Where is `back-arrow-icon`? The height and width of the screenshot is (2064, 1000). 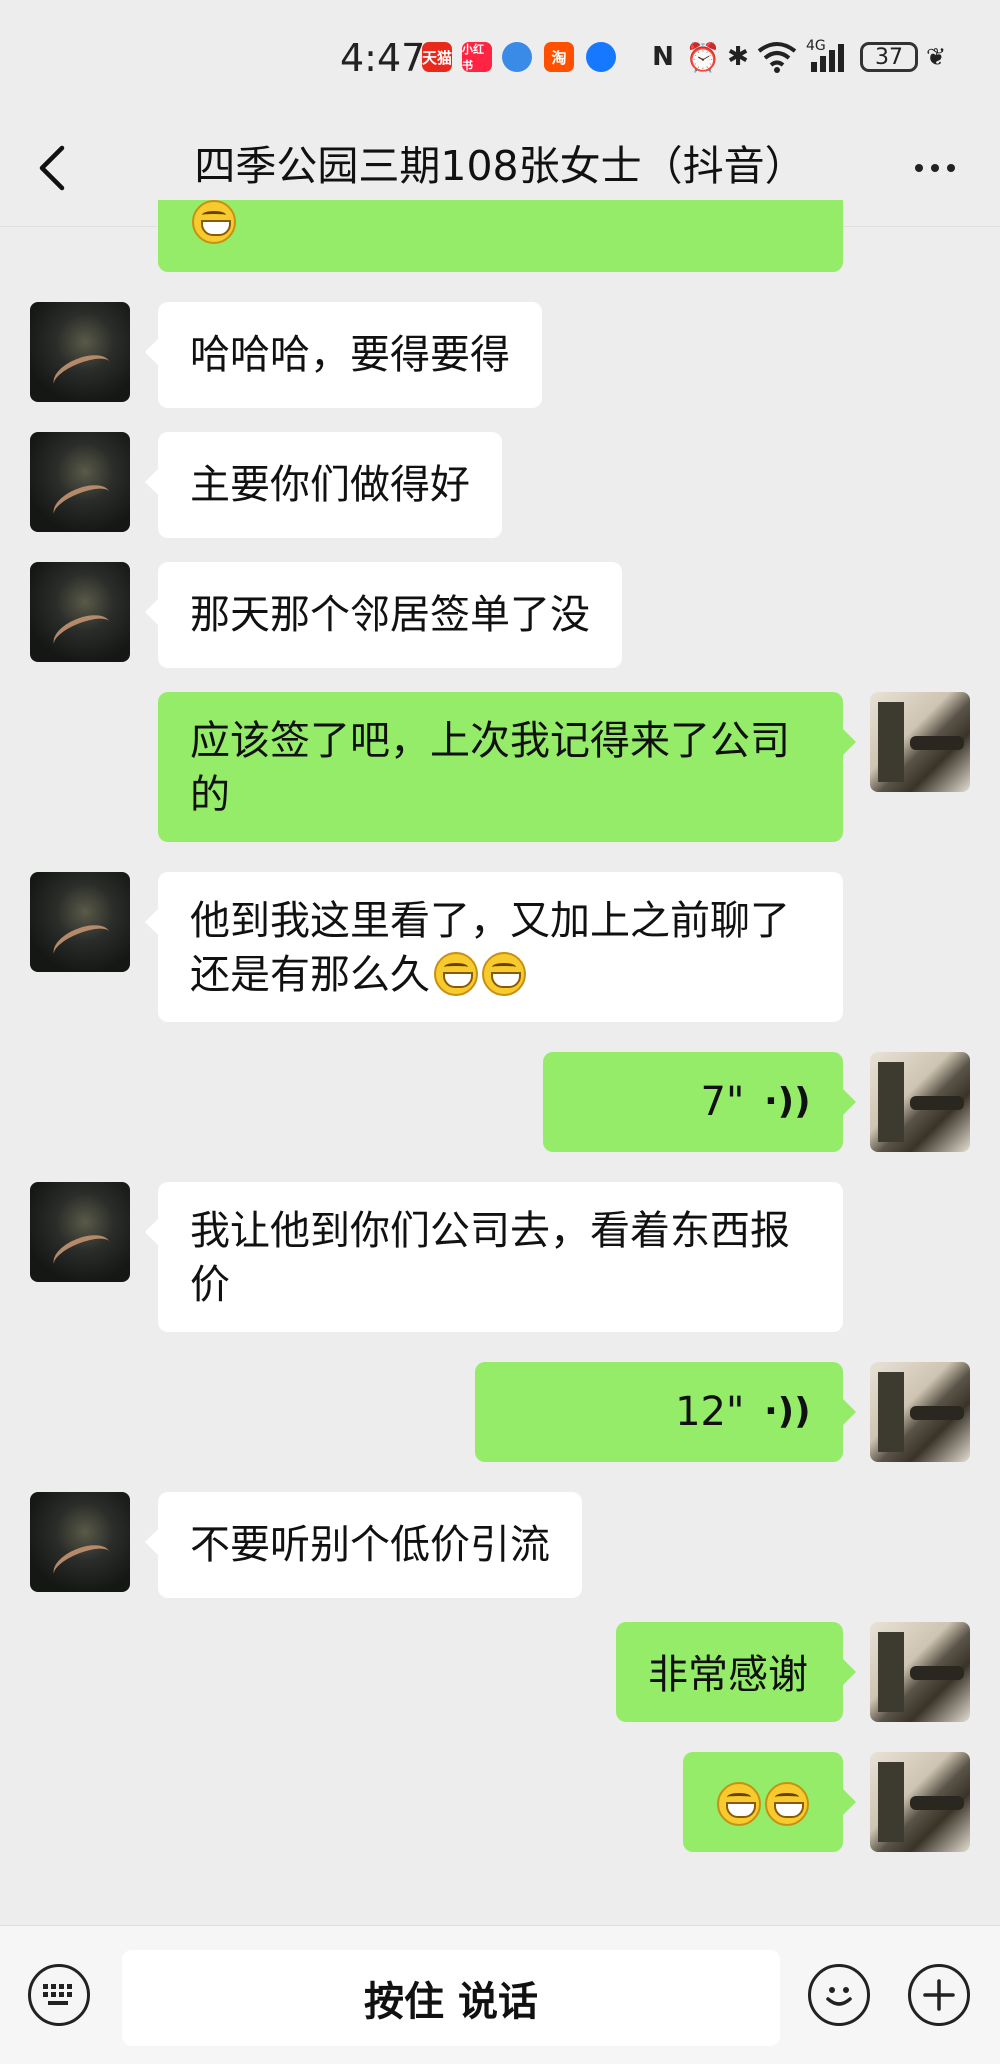
back-arrow-icon is located at coordinates (52, 168).